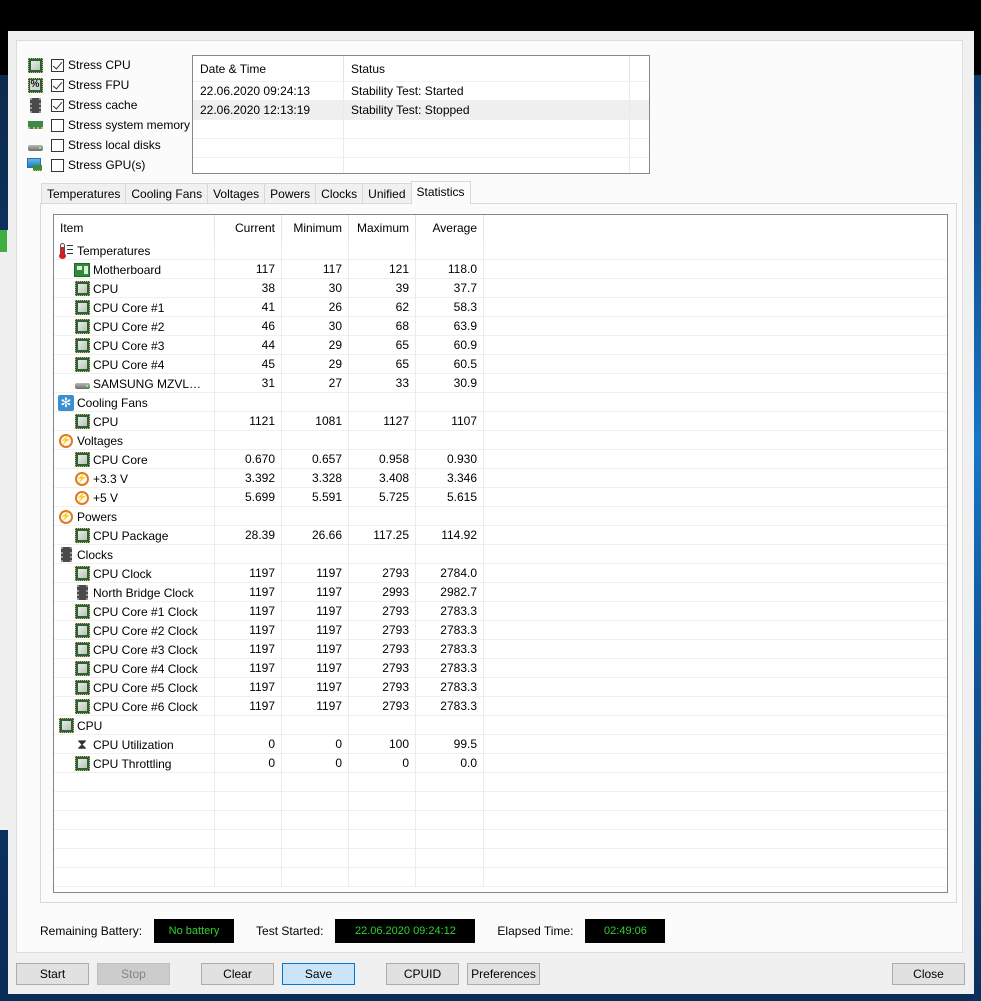 Image resolution: width=981 pixels, height=1001 pixels. I want to click on cpuid-button: CPUID, so click(422, 974).